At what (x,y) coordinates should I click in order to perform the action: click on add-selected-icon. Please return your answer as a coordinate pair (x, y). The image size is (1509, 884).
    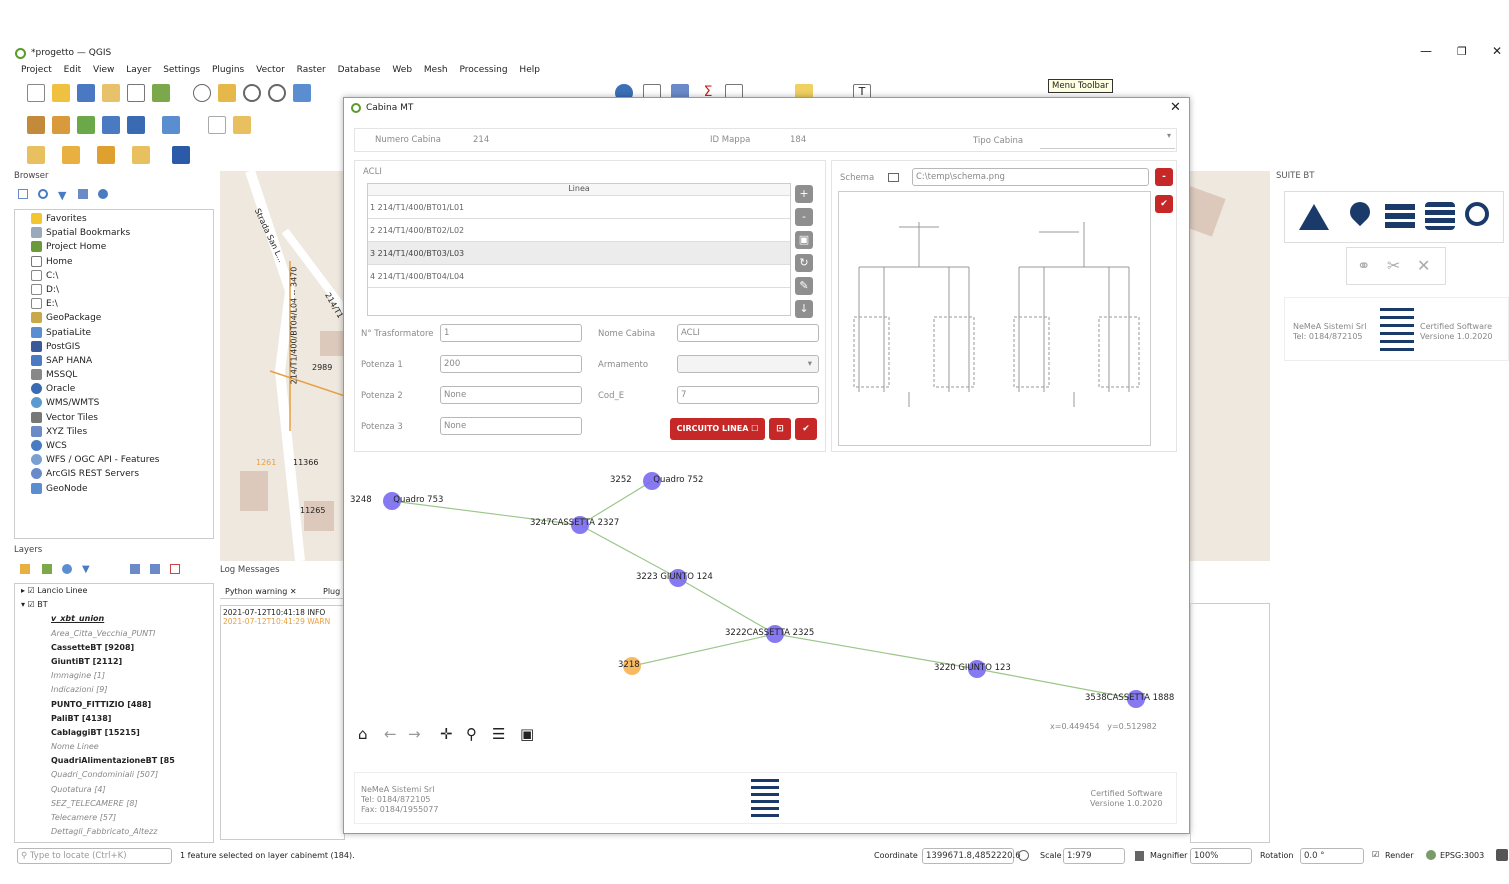
    Looking at the image, I should click on (23, 194).